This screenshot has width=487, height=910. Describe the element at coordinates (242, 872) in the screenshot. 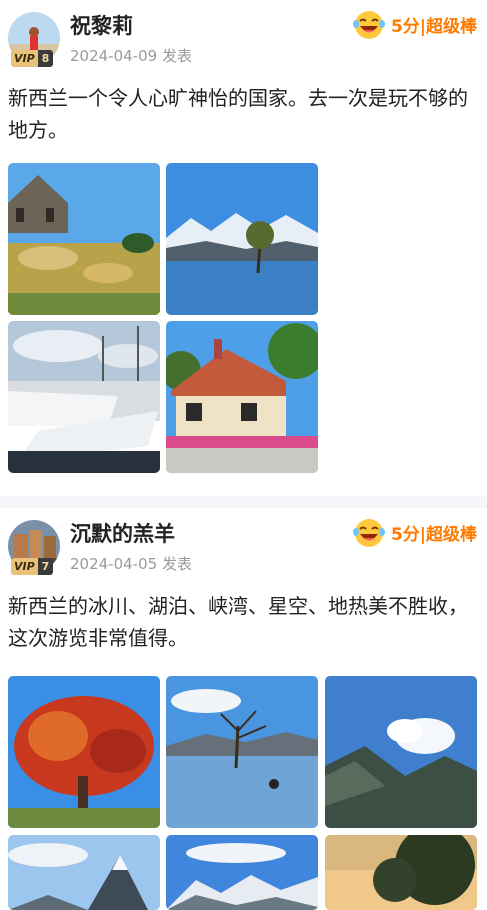

I see `photo-snowy-range` at that location.